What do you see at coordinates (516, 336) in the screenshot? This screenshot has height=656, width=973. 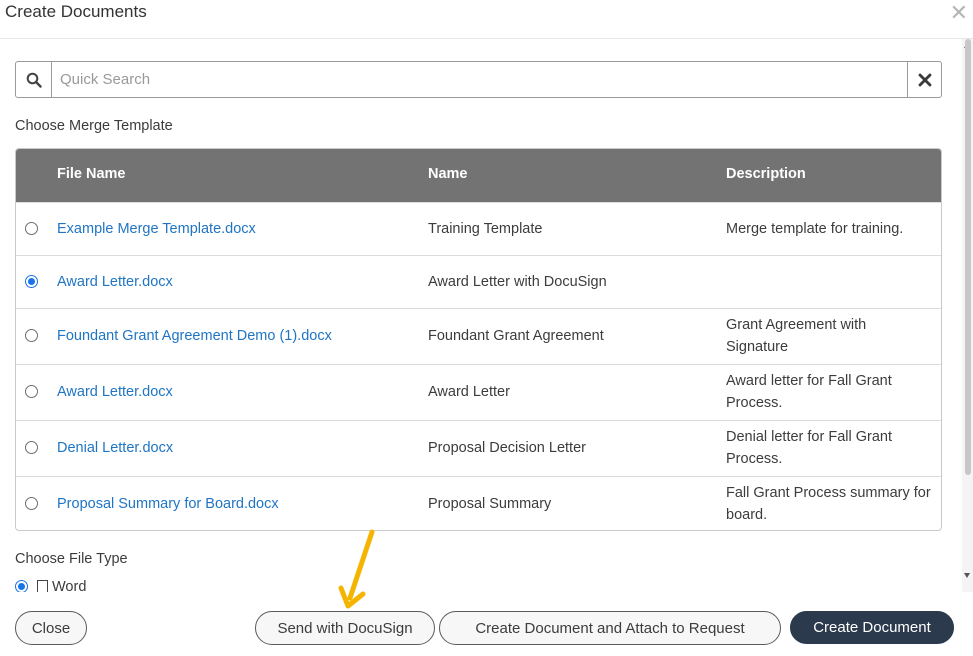 I see `template-name: Foundant Grant Agreement` at bounding box center [516, 336].